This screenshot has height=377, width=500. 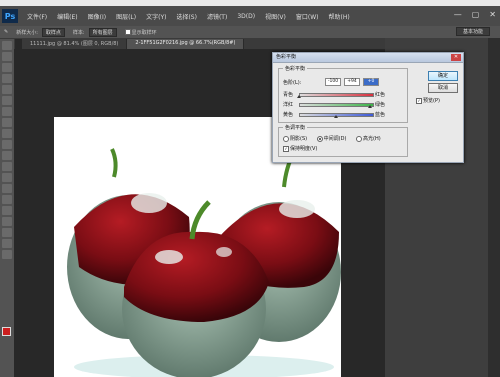 I want to click on menu-image: 图像(I), so click(x=97, y=16).